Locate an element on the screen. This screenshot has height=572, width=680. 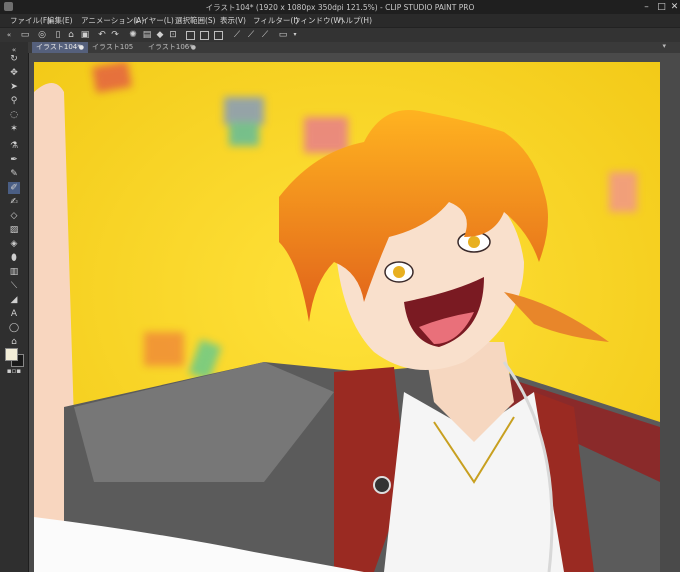
figure-icon: ◢ is located at coordinates (14, 300).